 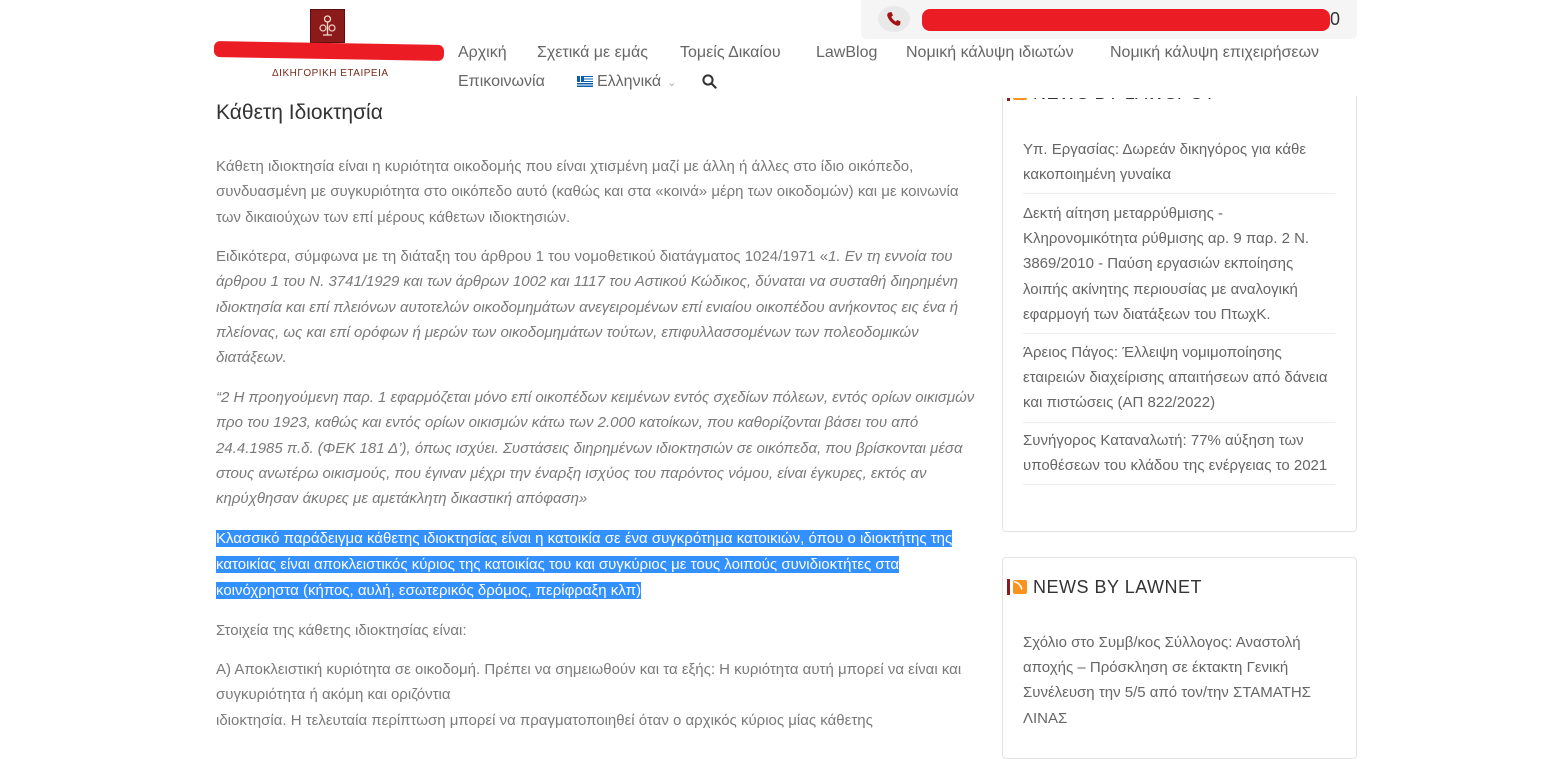 What do you see at coordinates (1126, 20) in the screenshot?
I see `phone-number-redaction` at bounding box center [1126, 20].